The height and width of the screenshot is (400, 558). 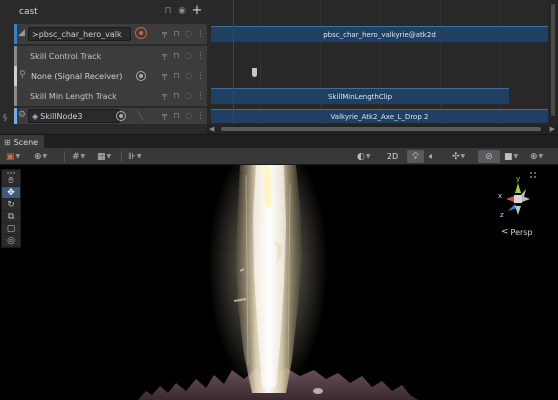 I want to click on record-button, so click(x=141, y=33).